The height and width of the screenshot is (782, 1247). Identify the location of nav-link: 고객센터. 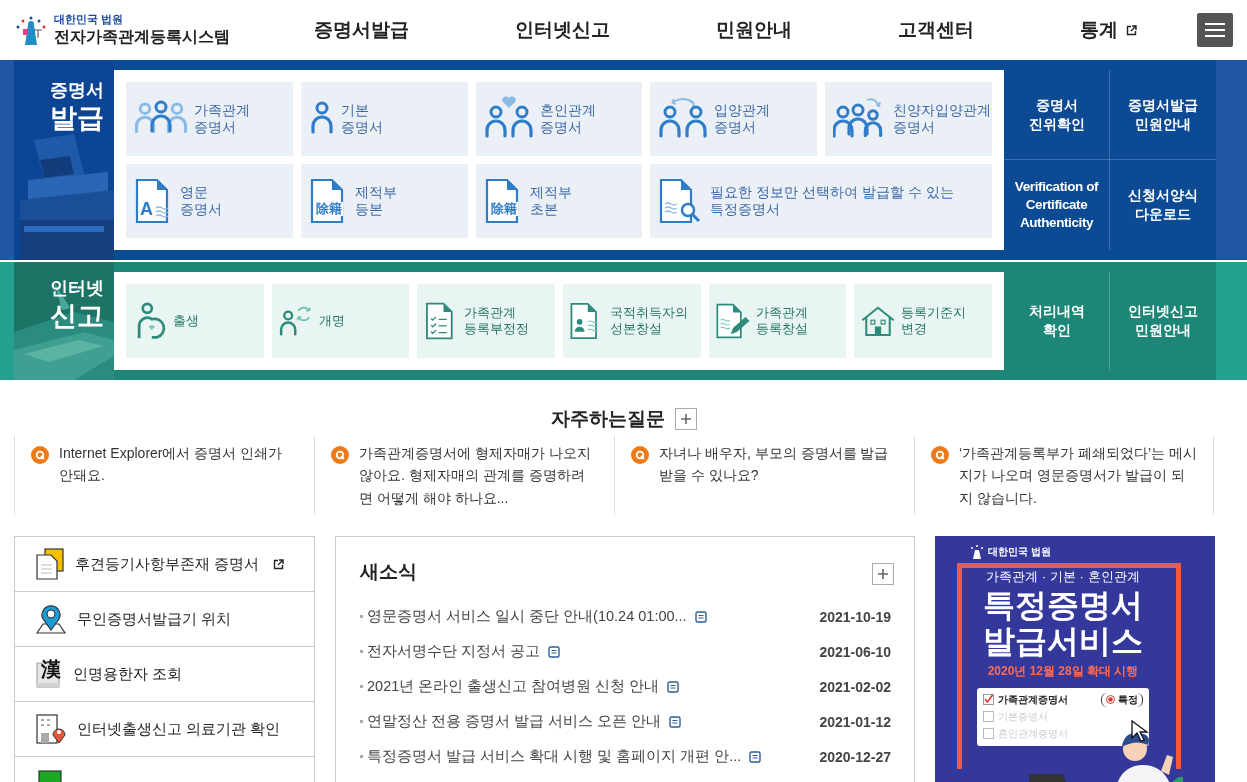
(936, 30).